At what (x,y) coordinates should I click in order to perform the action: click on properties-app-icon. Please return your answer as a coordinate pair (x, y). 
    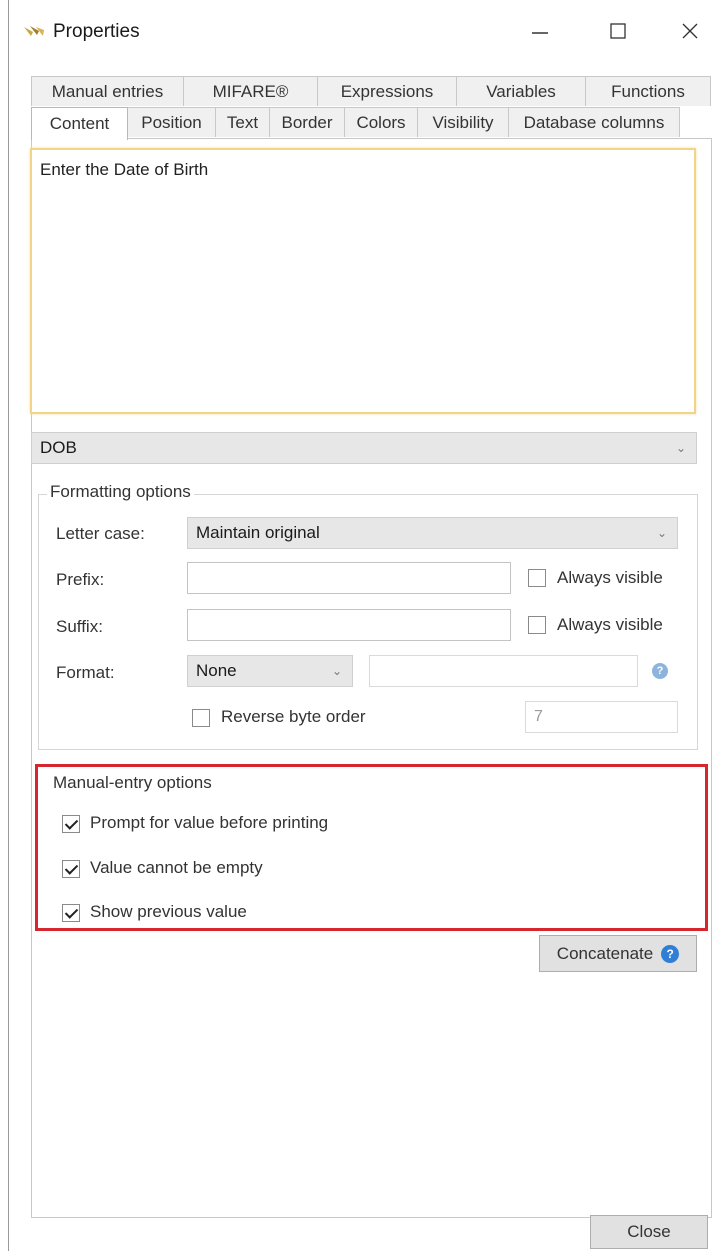
    Looking at the image, I should click on (34, 32).